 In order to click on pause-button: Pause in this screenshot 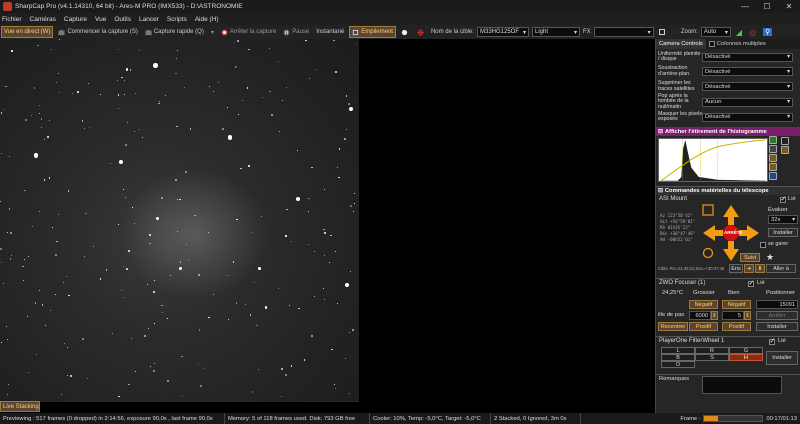, I will do `click(296, 32)`.